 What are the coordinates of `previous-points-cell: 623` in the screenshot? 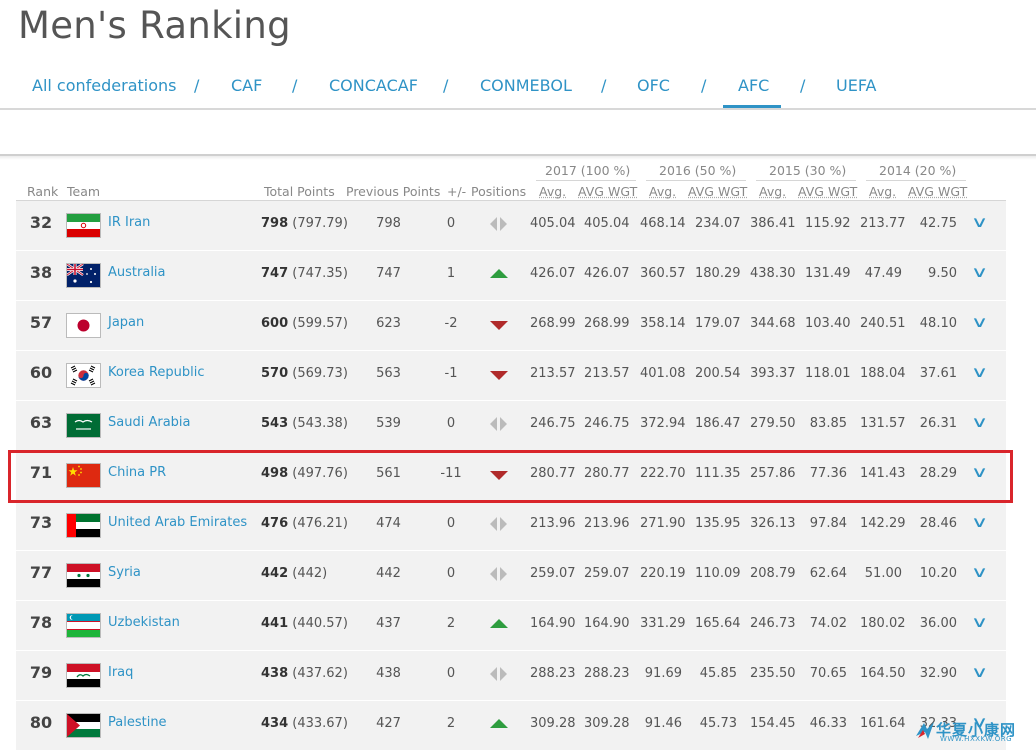 It's located at (388, 323).